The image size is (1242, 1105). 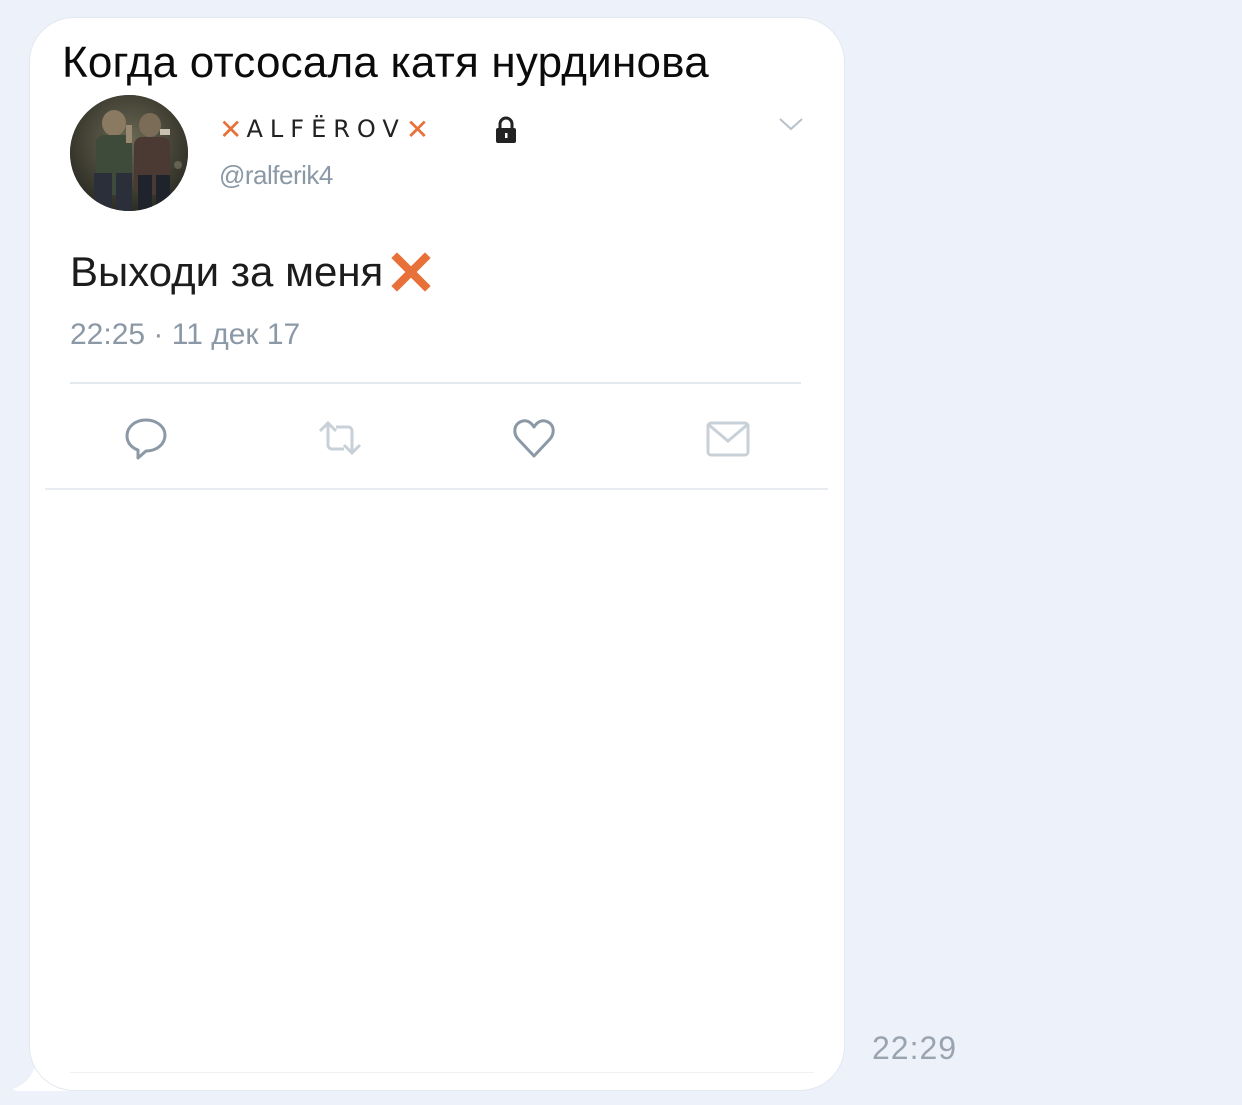 I want to click on reply-bubble-icon, so click(x=146, y=439).